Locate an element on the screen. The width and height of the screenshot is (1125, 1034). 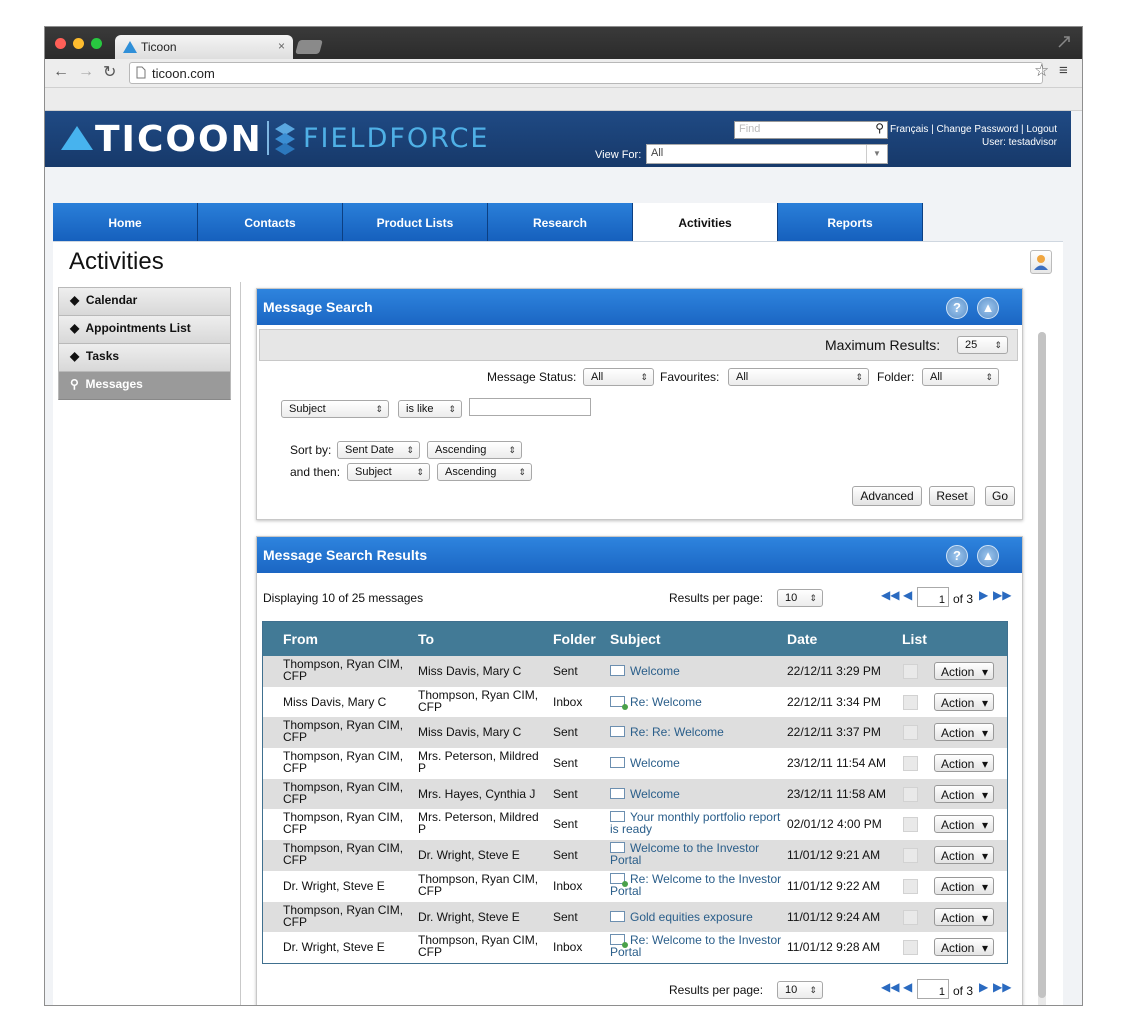
column-header-to: To is located at coordinates (426, 639).